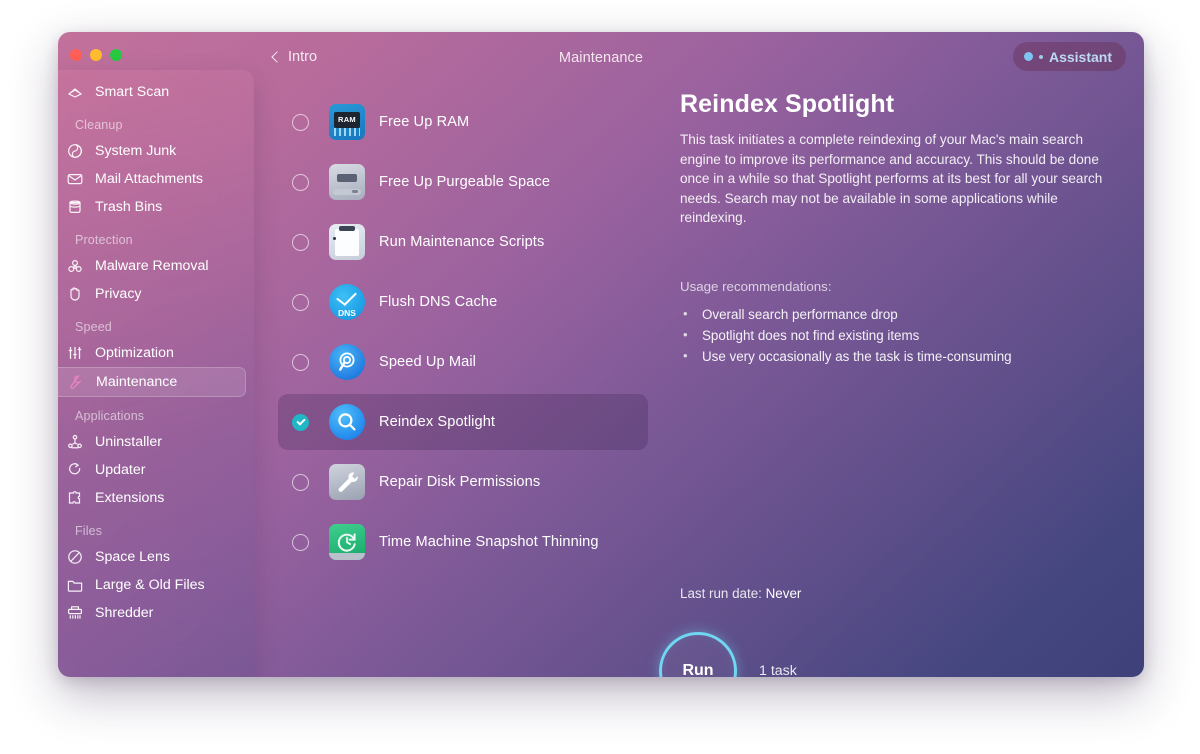 This screenshot has height=754, width=1200. I want to click on task-label: Repair Disk Permissions, so click(460, 482).